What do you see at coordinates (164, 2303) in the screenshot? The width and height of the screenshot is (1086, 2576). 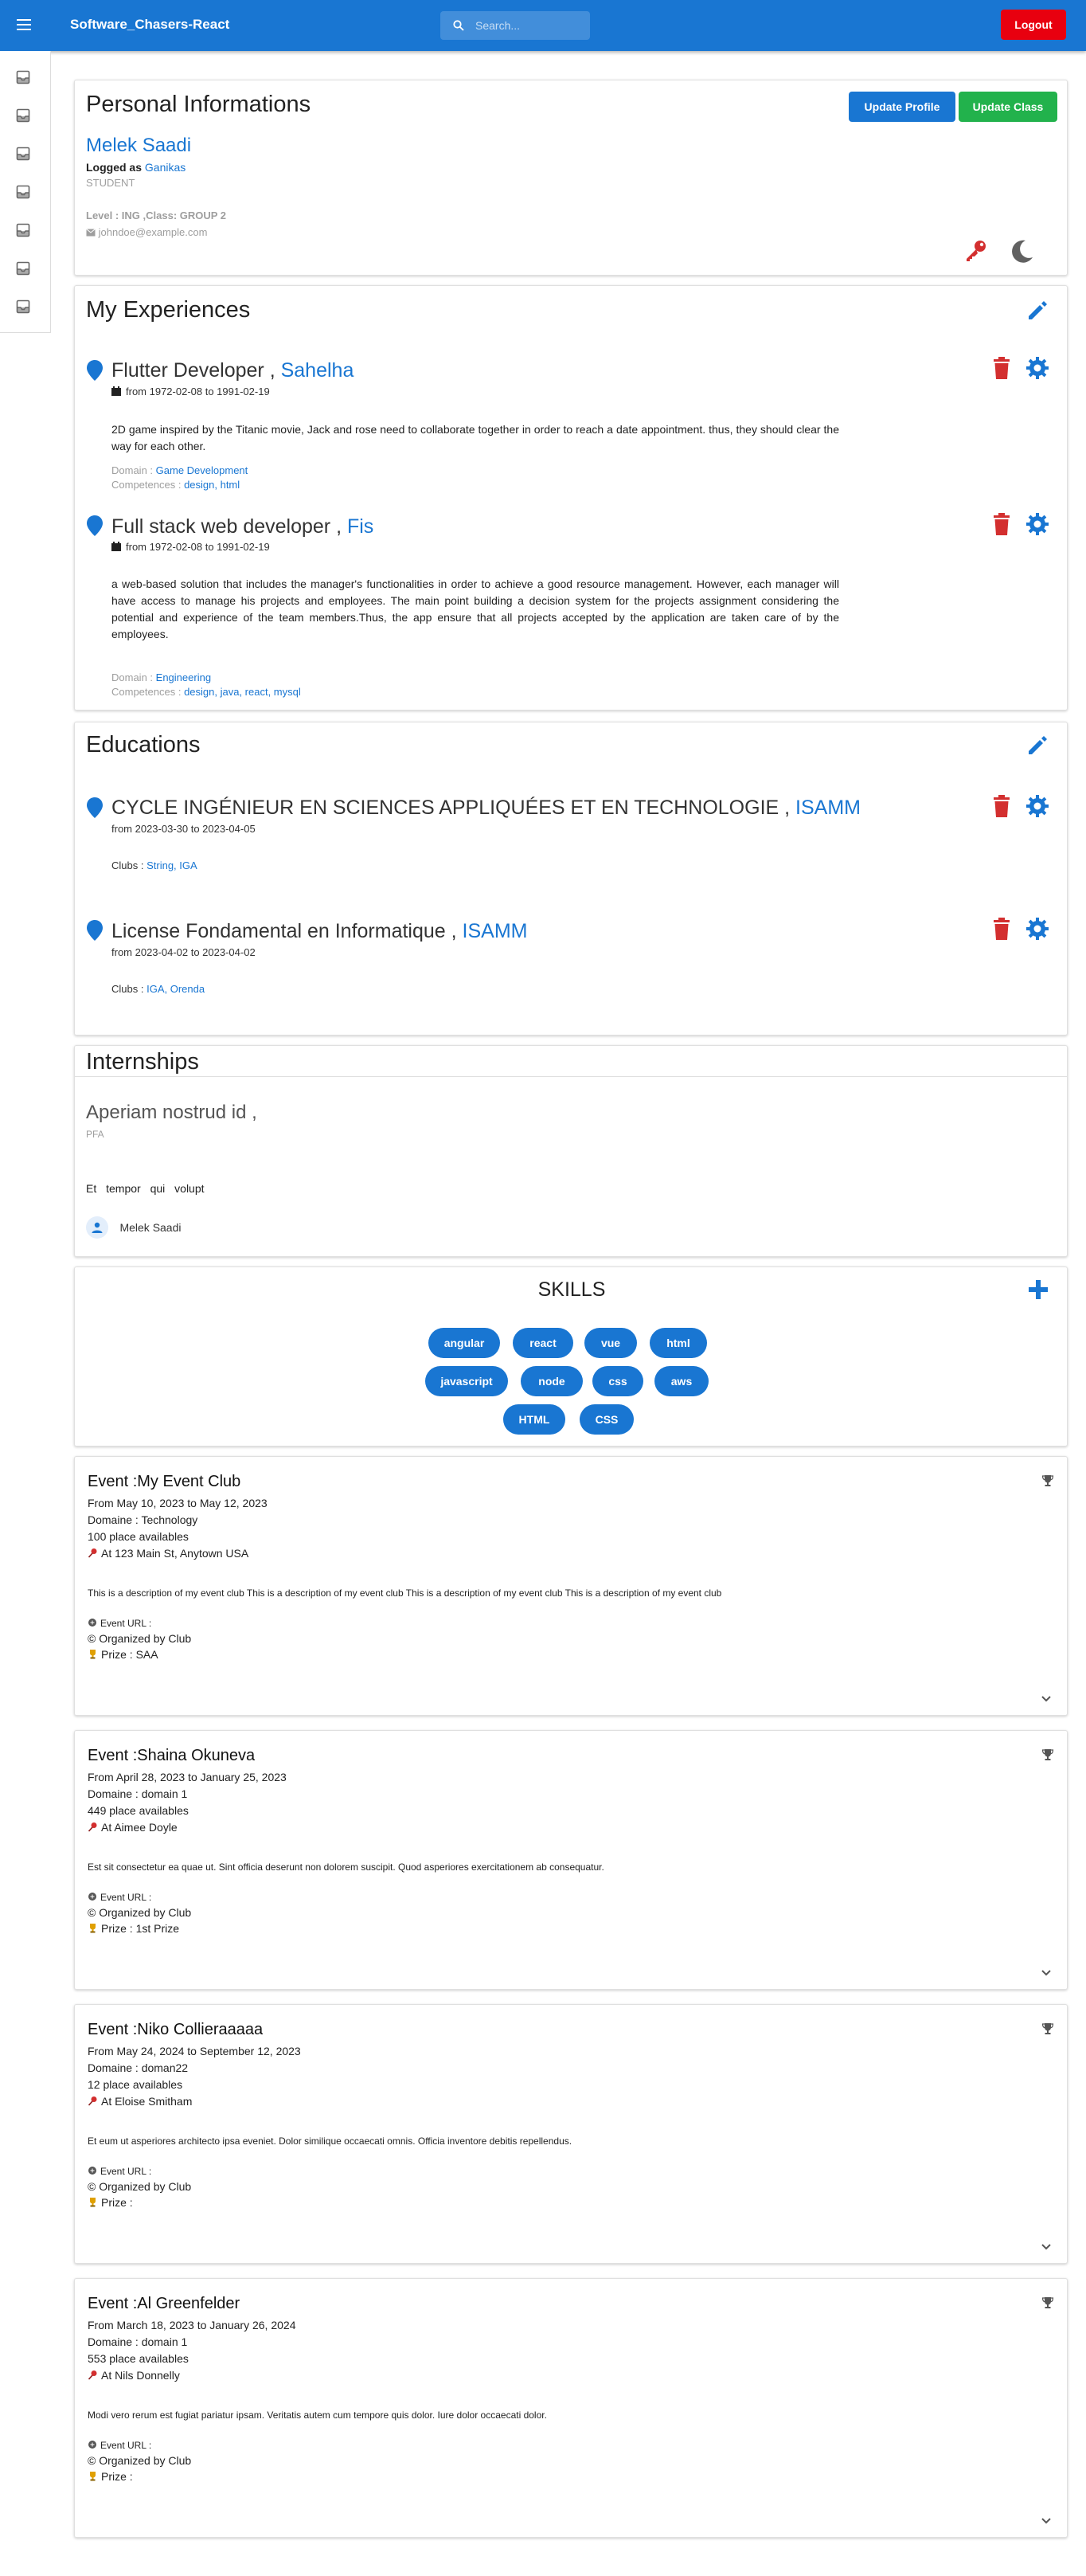 I see `event-title: Event :Al Greenfelder` at bounding box center [164, 2303].